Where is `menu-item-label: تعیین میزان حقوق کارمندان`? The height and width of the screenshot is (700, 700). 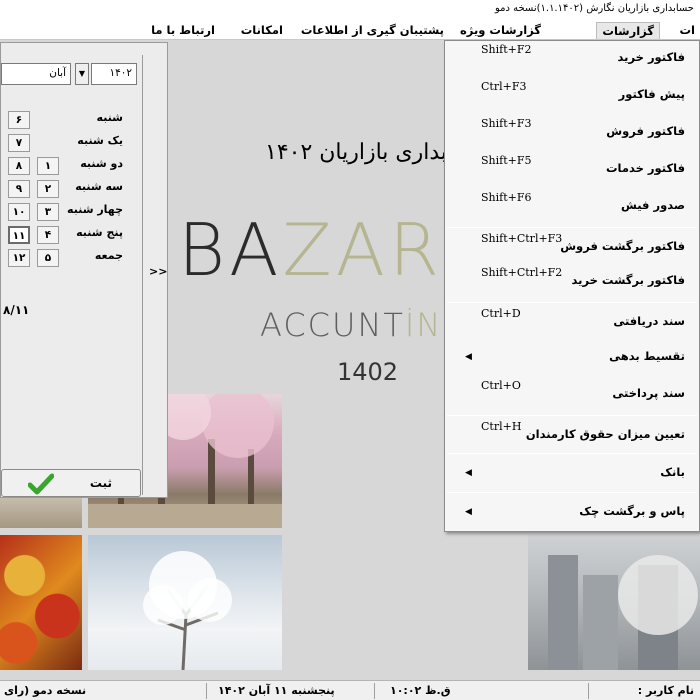
menu-item-label: تعیین میزان حقوق کارمندان is located at coordinates (605, 434).